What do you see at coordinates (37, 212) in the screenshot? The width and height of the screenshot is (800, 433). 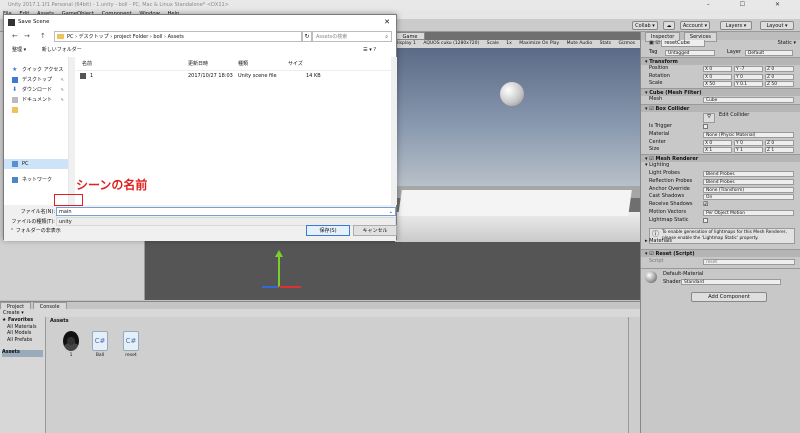 I see `filename-label: ファイル名(N):` at bounding box center [37, 212].